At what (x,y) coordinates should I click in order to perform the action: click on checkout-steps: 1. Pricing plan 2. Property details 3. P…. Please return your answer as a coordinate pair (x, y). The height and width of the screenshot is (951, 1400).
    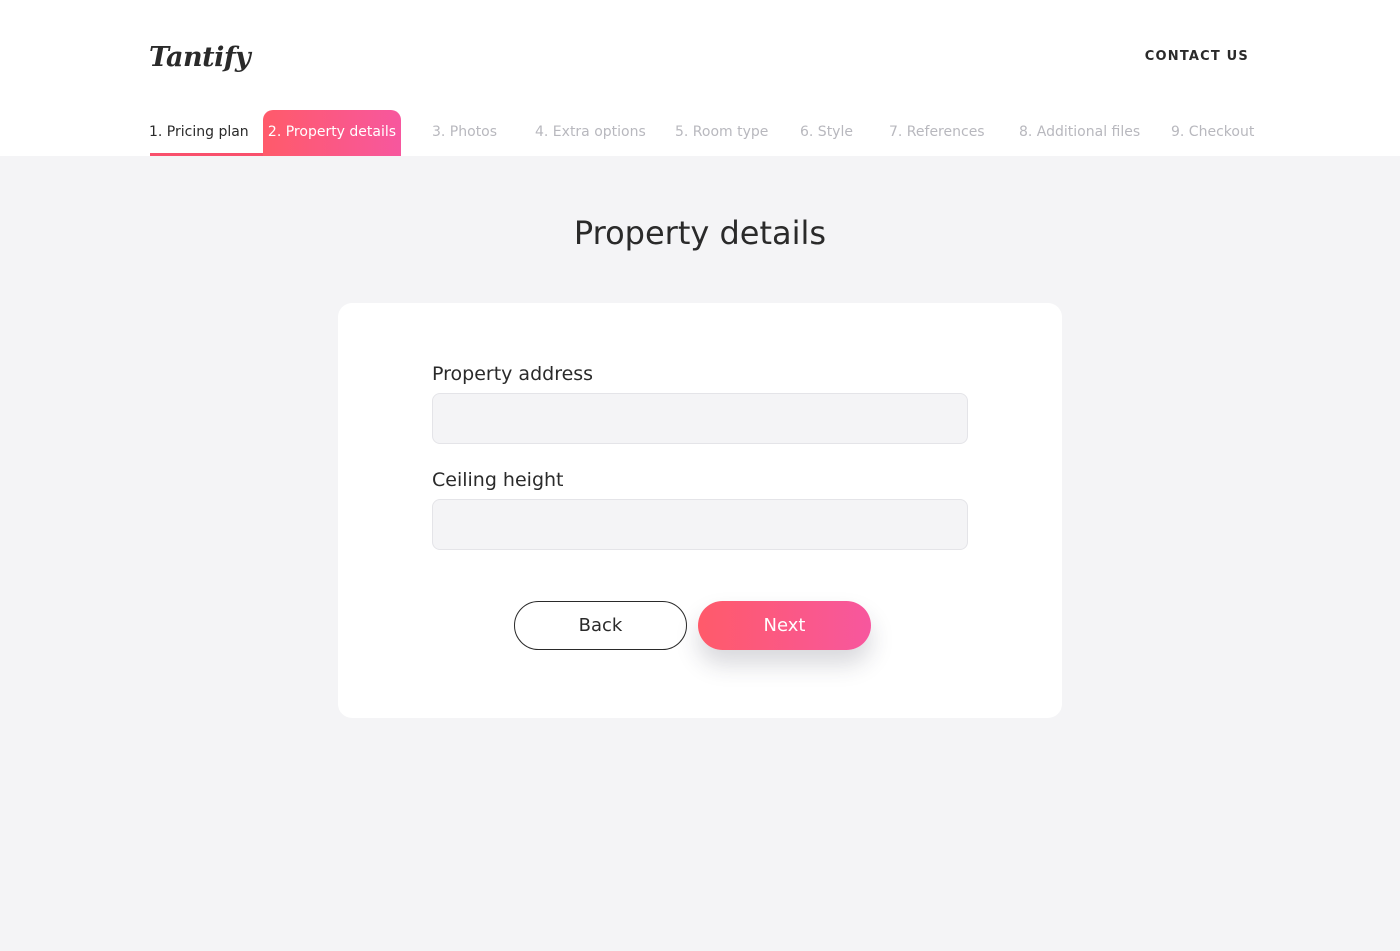
    Looking at the image, I should click on (700, 133).